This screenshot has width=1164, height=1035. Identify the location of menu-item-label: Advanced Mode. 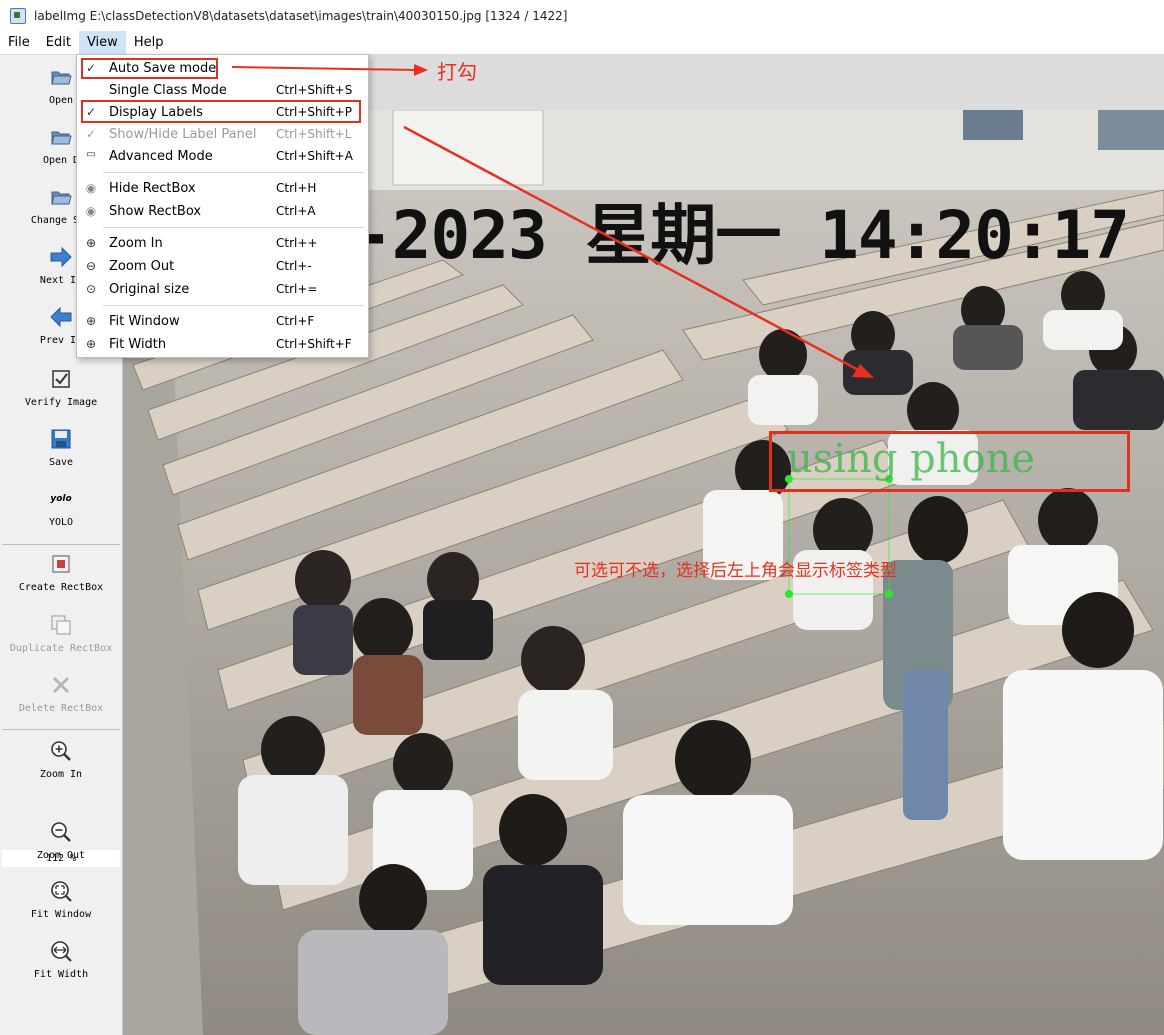
(161, 156).